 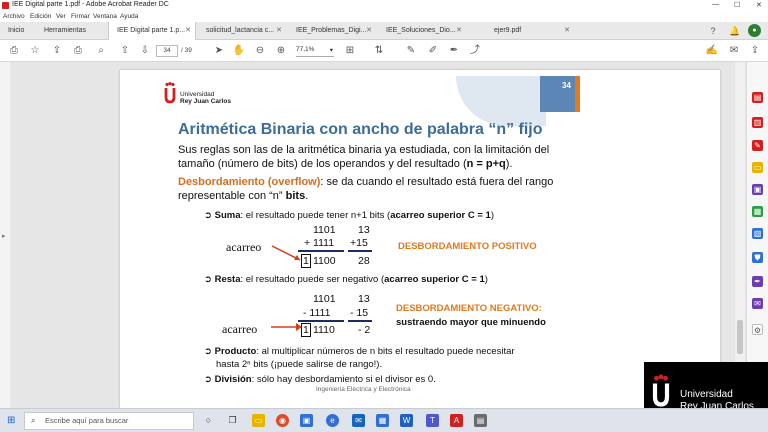 I want to click on comment-tool-icon: ▭, so click(x=757, y=167).